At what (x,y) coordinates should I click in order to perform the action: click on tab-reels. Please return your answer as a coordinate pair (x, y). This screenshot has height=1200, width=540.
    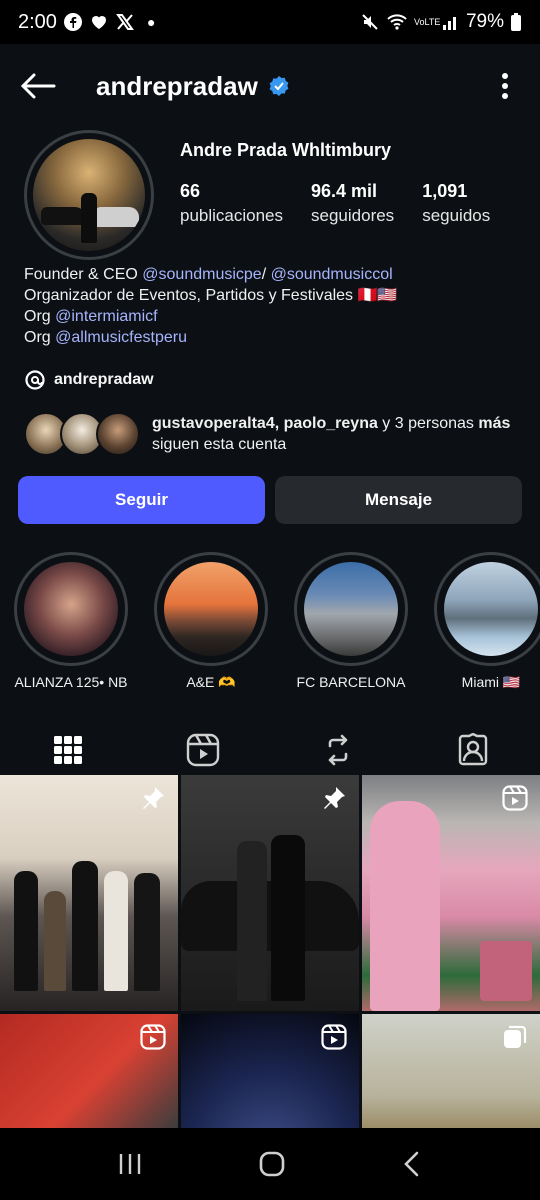
    Looking at the image, I should click on (202, 750).